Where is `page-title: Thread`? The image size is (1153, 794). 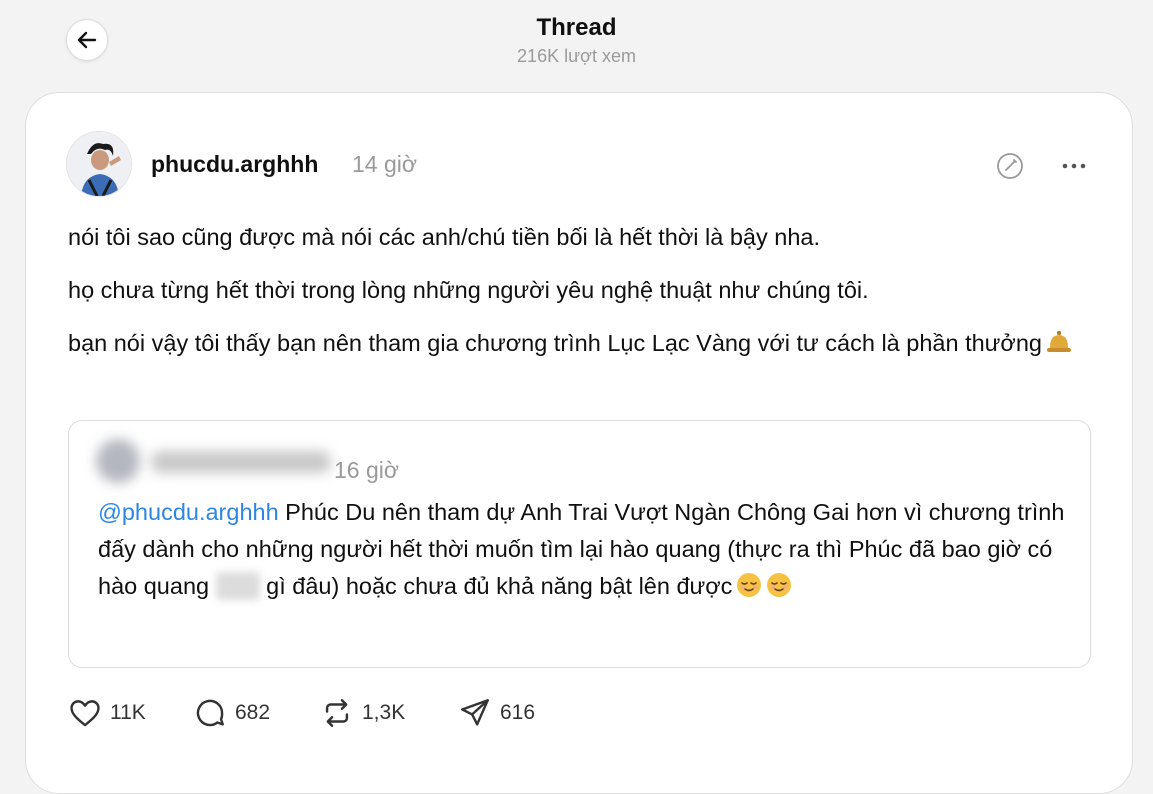
page-title: Thread is located at coordinates (576, 27).